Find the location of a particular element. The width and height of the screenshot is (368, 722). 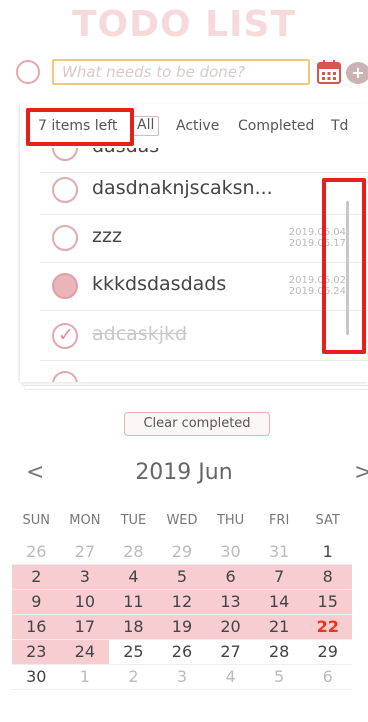

weekday-label: FRI is located at coordinates (279, 520).